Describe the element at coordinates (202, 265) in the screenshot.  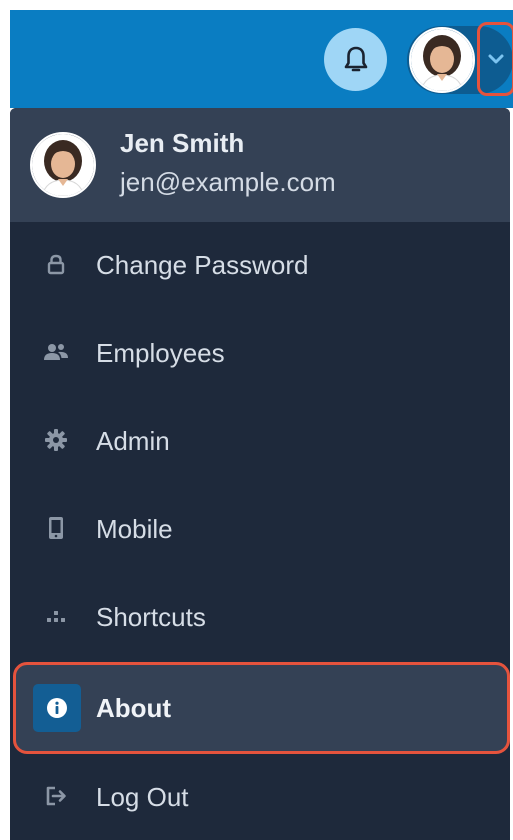
I see `menu-item-label: Change Password` at that location.